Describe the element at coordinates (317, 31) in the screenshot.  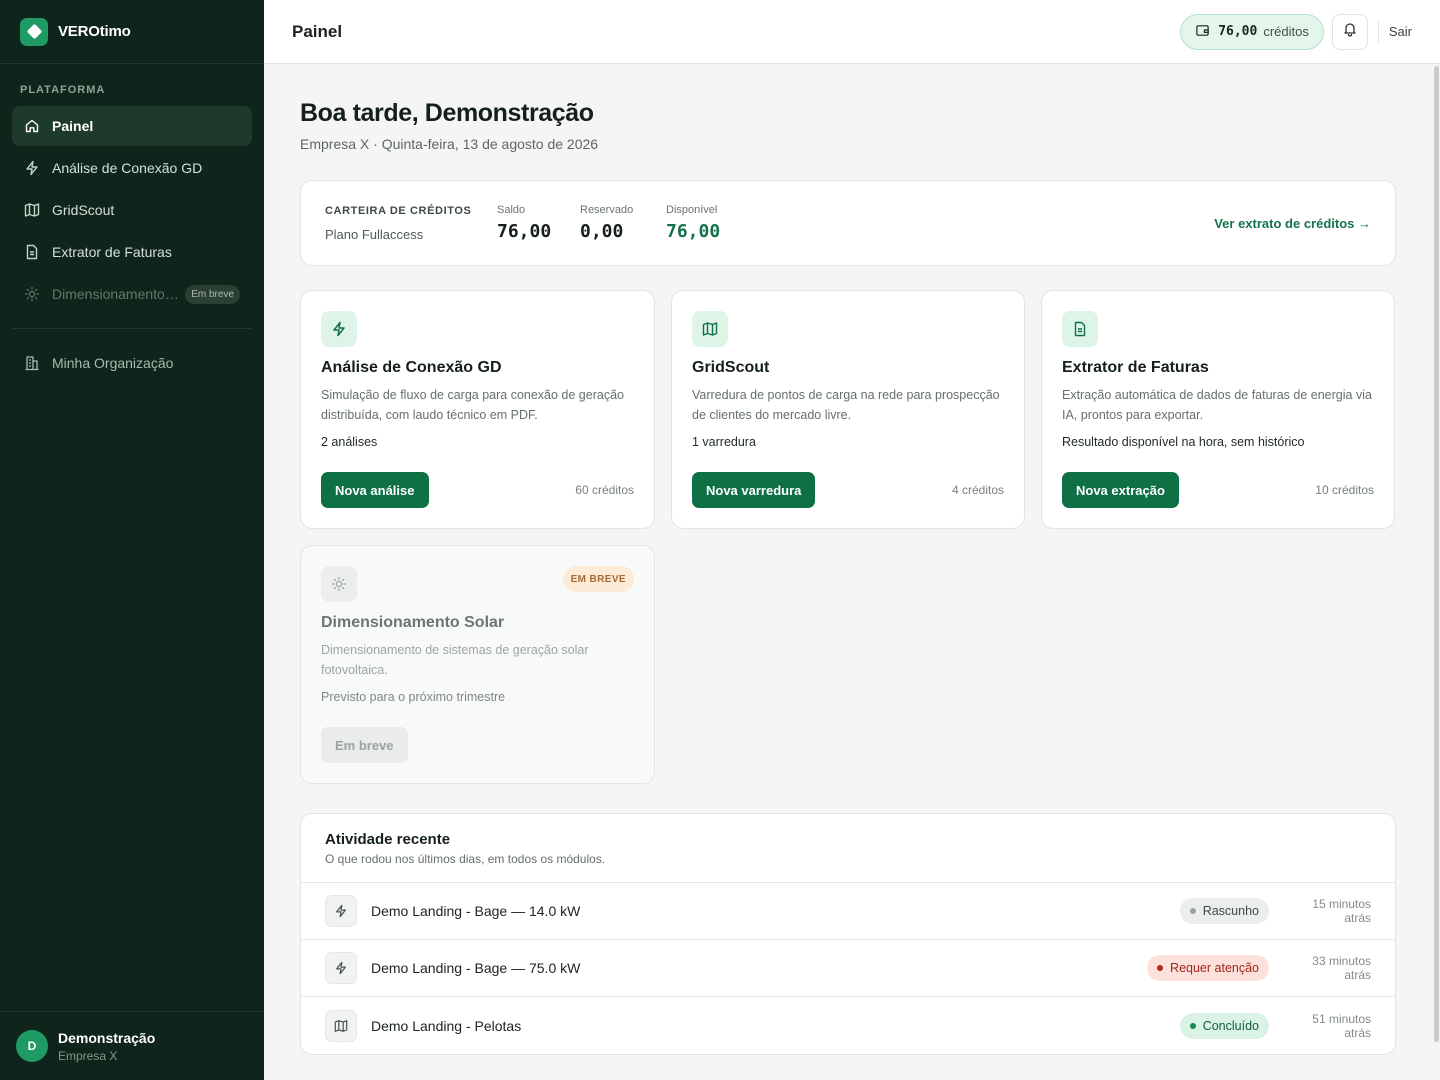
I see `page-title: Painel` at that location.